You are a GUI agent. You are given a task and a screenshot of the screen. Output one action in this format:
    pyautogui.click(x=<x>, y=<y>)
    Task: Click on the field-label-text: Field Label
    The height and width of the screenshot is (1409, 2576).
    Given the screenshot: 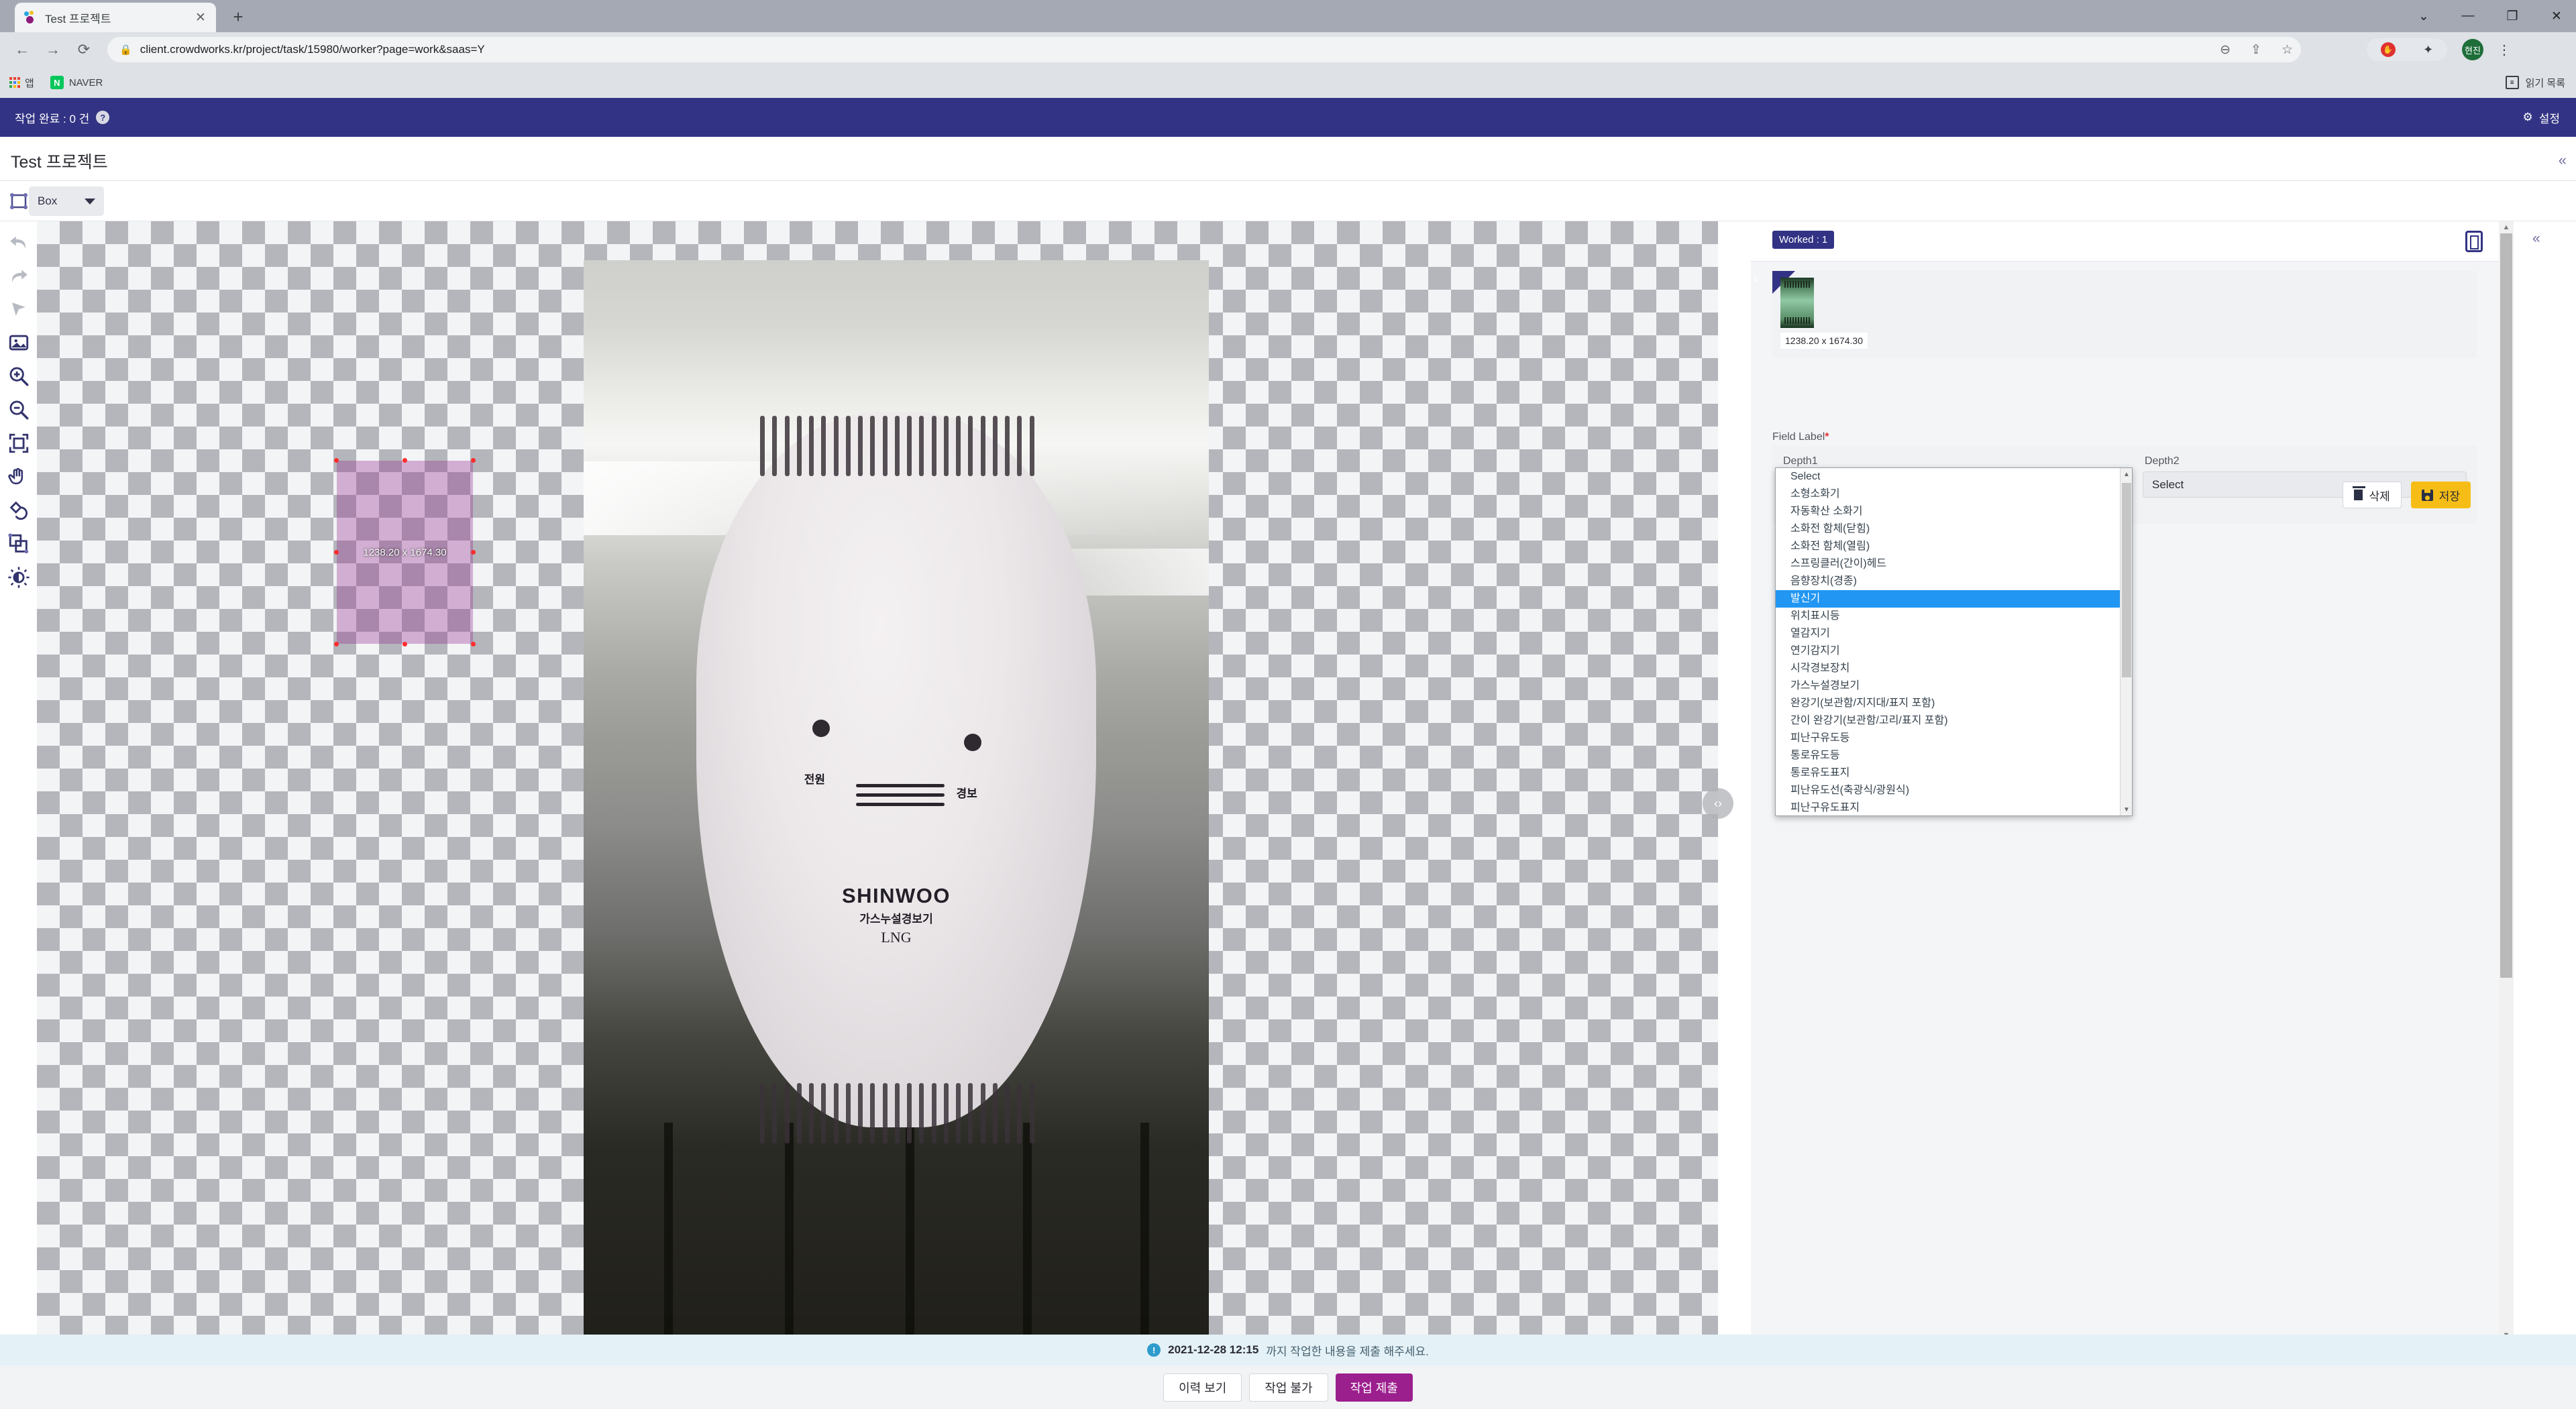 What is the action you would take?
    pyautogui.click(x=1798, y=437)
    